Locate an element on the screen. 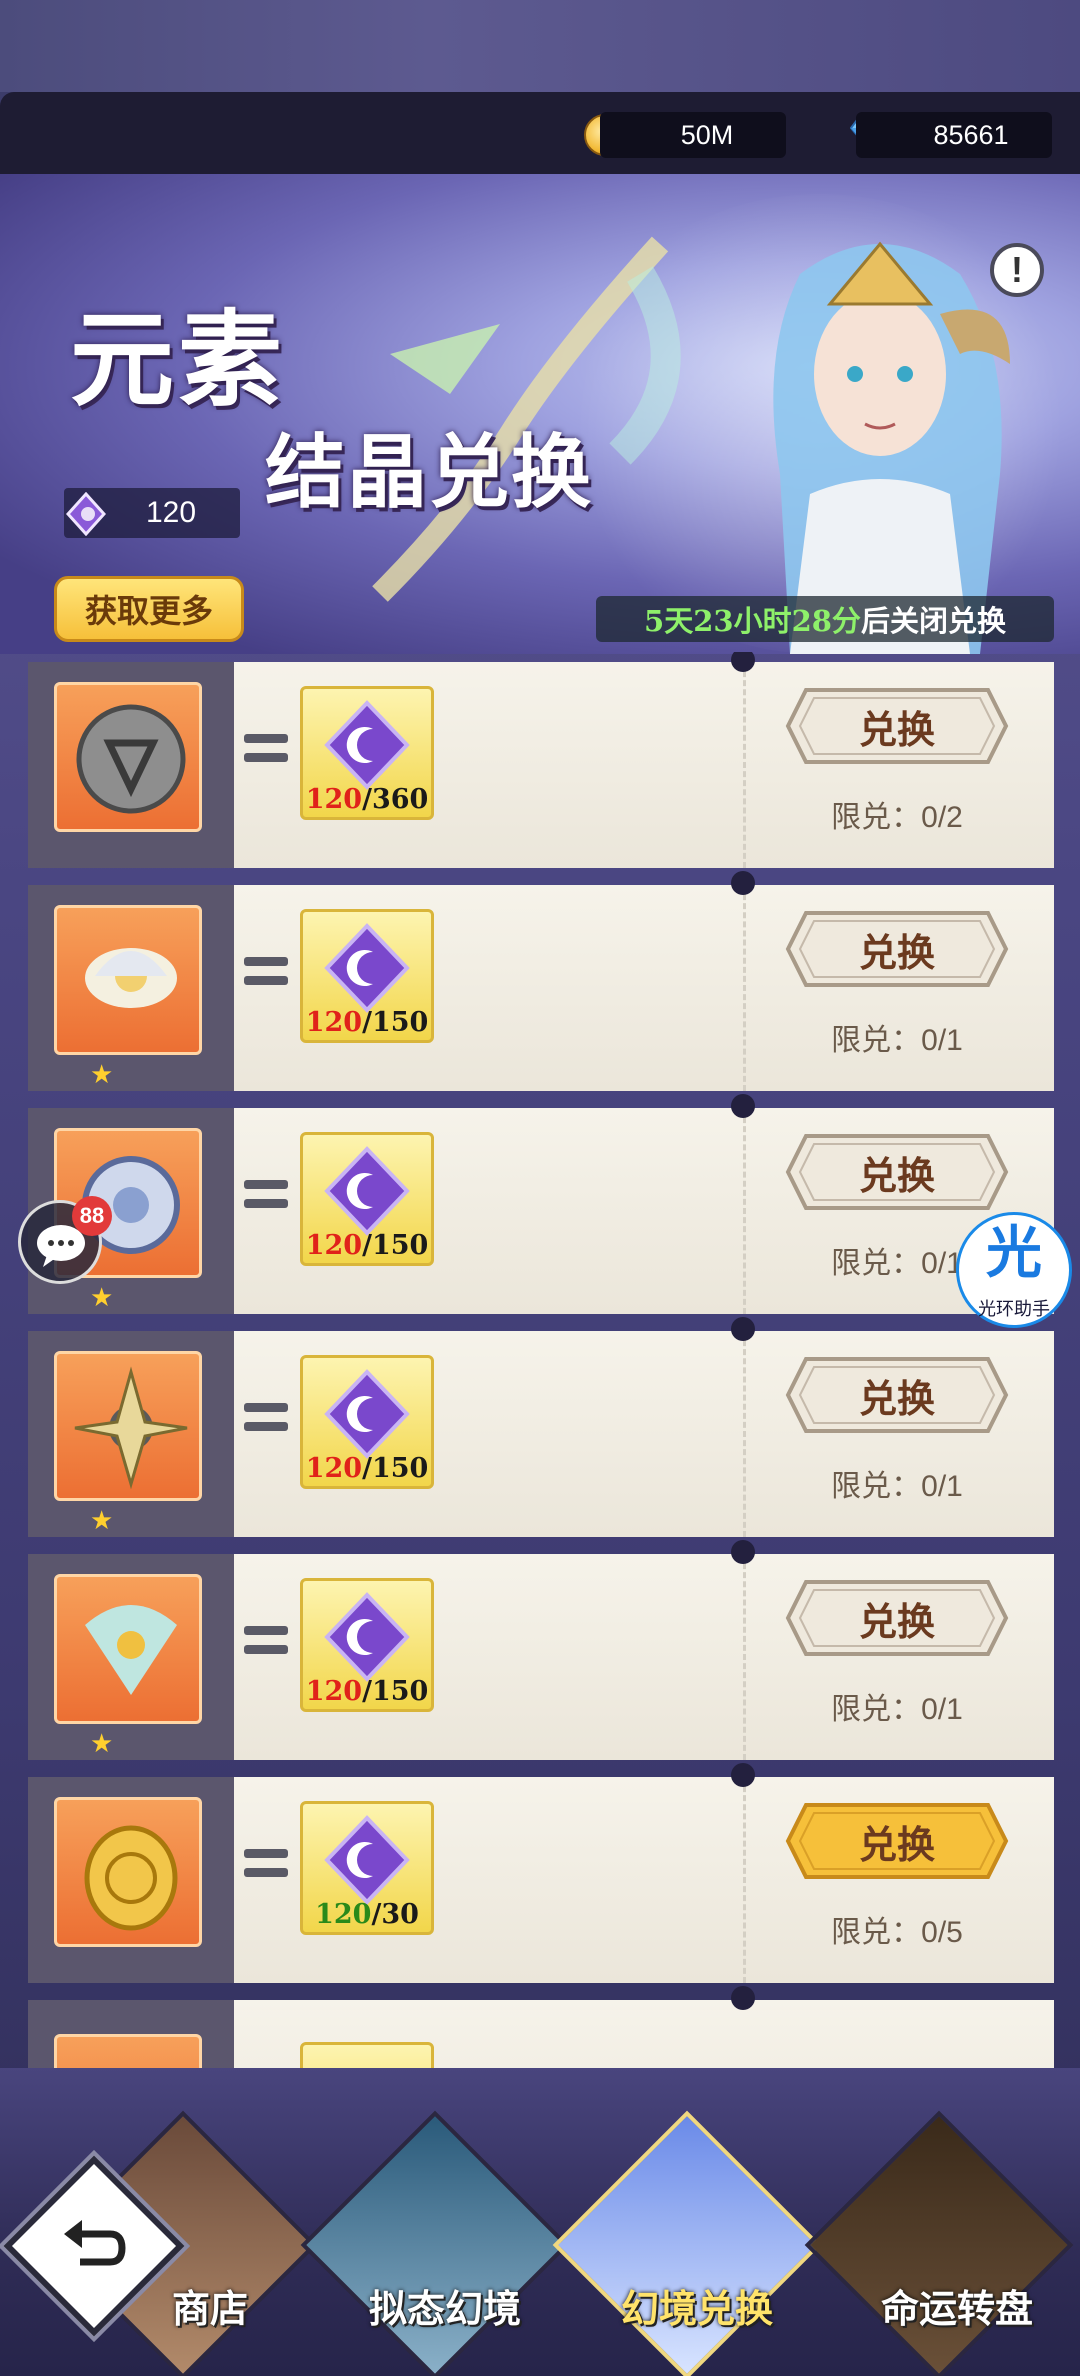 This screenshot has width=1080, height=2376. cost-item: 120/30 is located at coordinates (367, 1868).